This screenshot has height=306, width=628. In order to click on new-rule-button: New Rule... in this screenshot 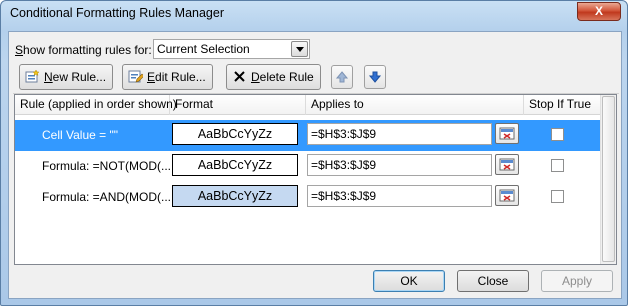, I will do `click(66, 77)`.